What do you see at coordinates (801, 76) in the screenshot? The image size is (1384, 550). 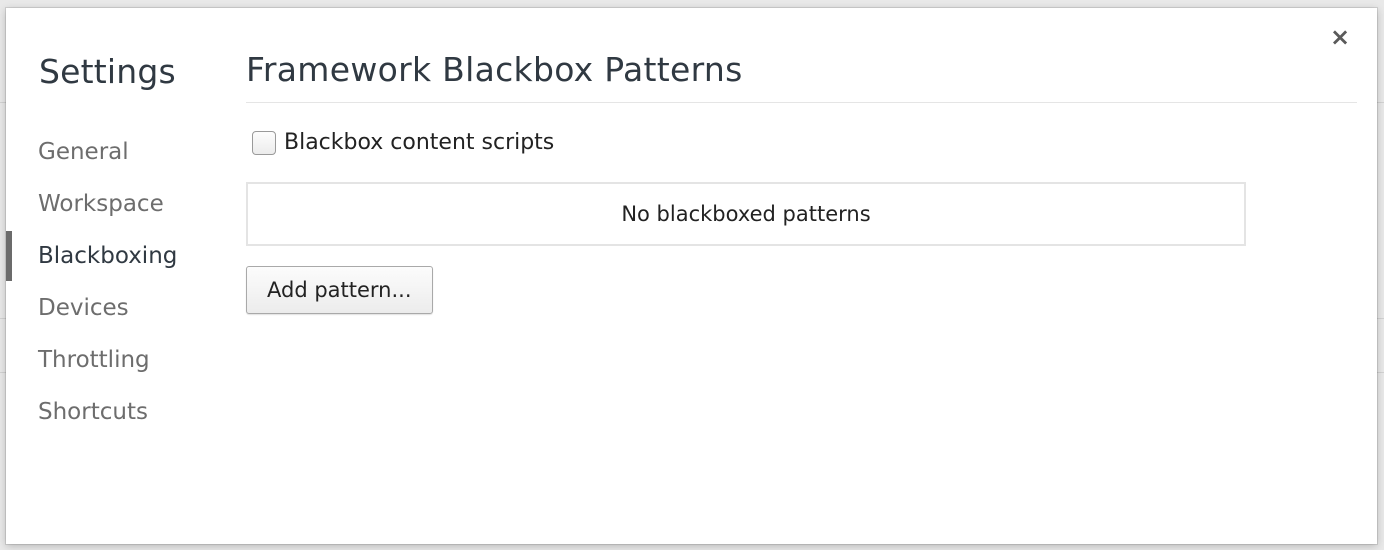 I see `page-title: Framework Blackbox Patterns` at bounding box center [801, 76].